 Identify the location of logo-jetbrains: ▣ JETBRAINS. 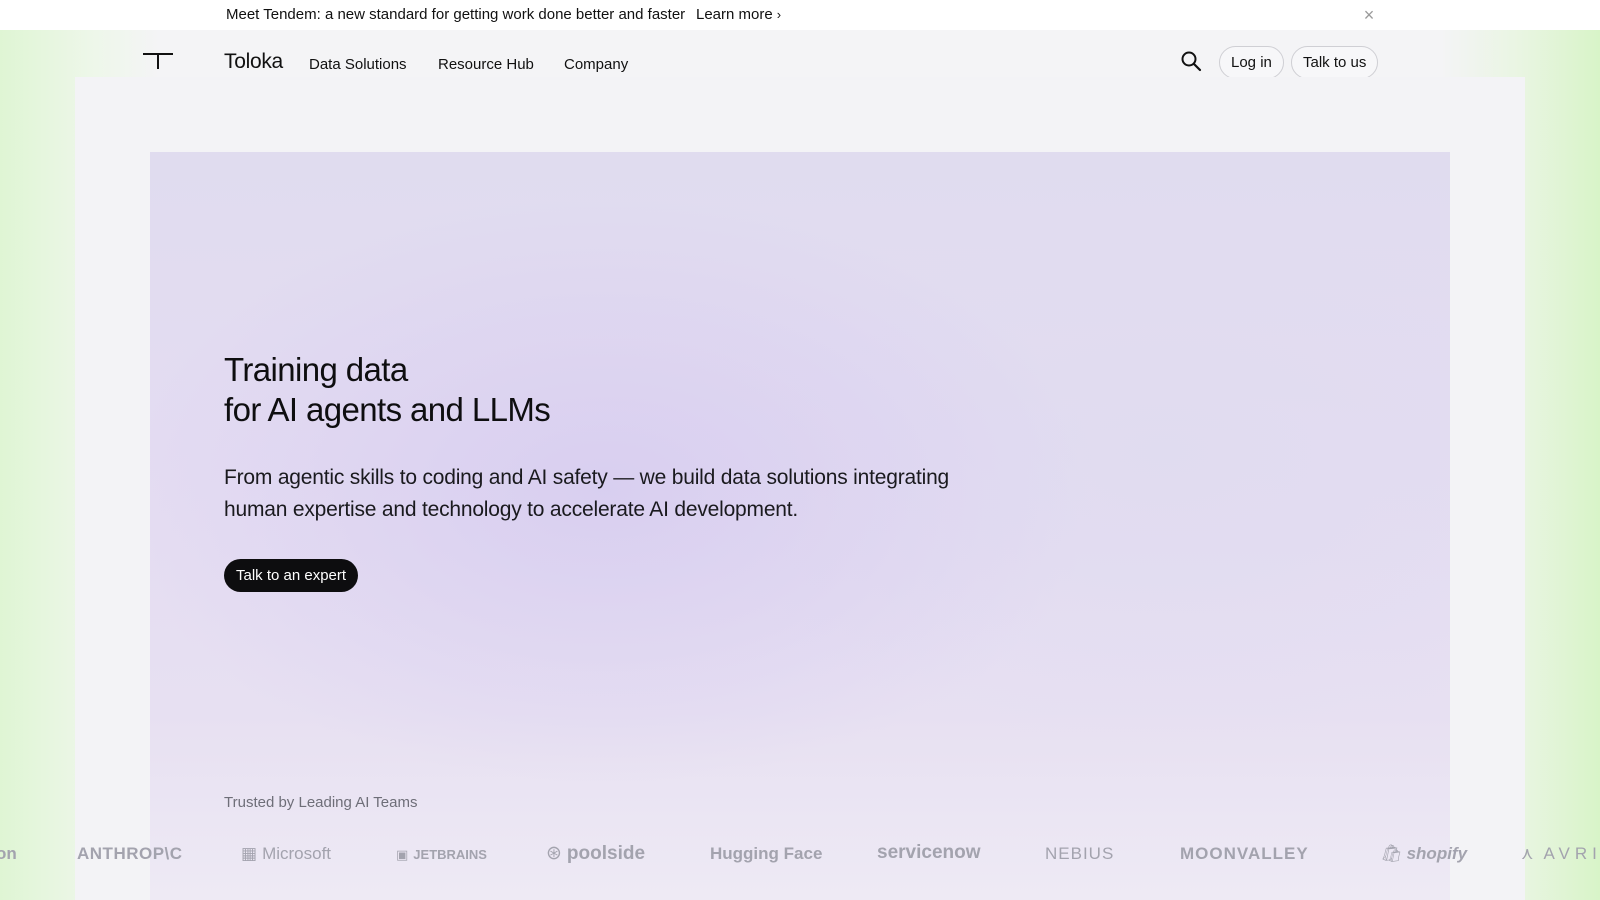
(441, 854).